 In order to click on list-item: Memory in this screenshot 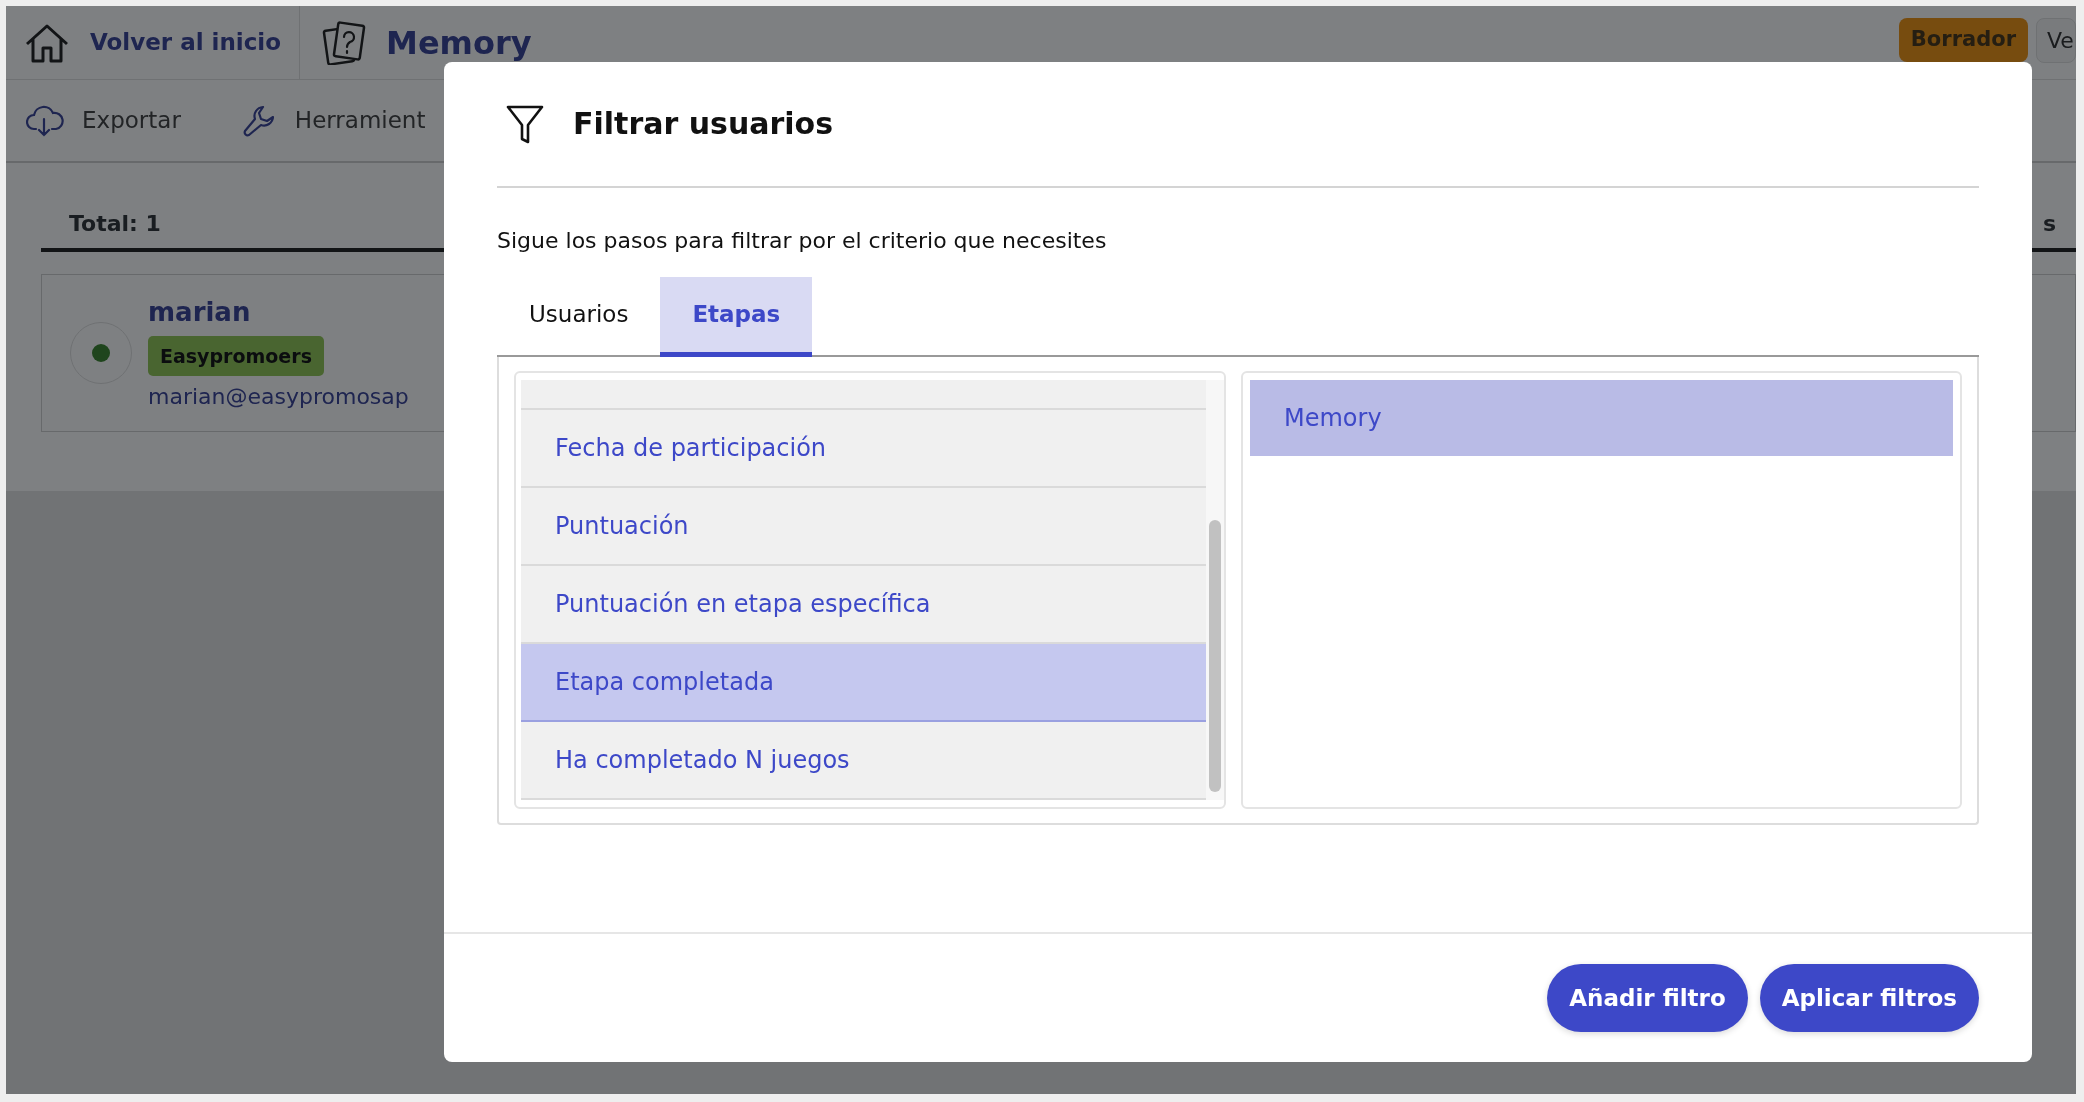, I will do `click(1601, 417)`.